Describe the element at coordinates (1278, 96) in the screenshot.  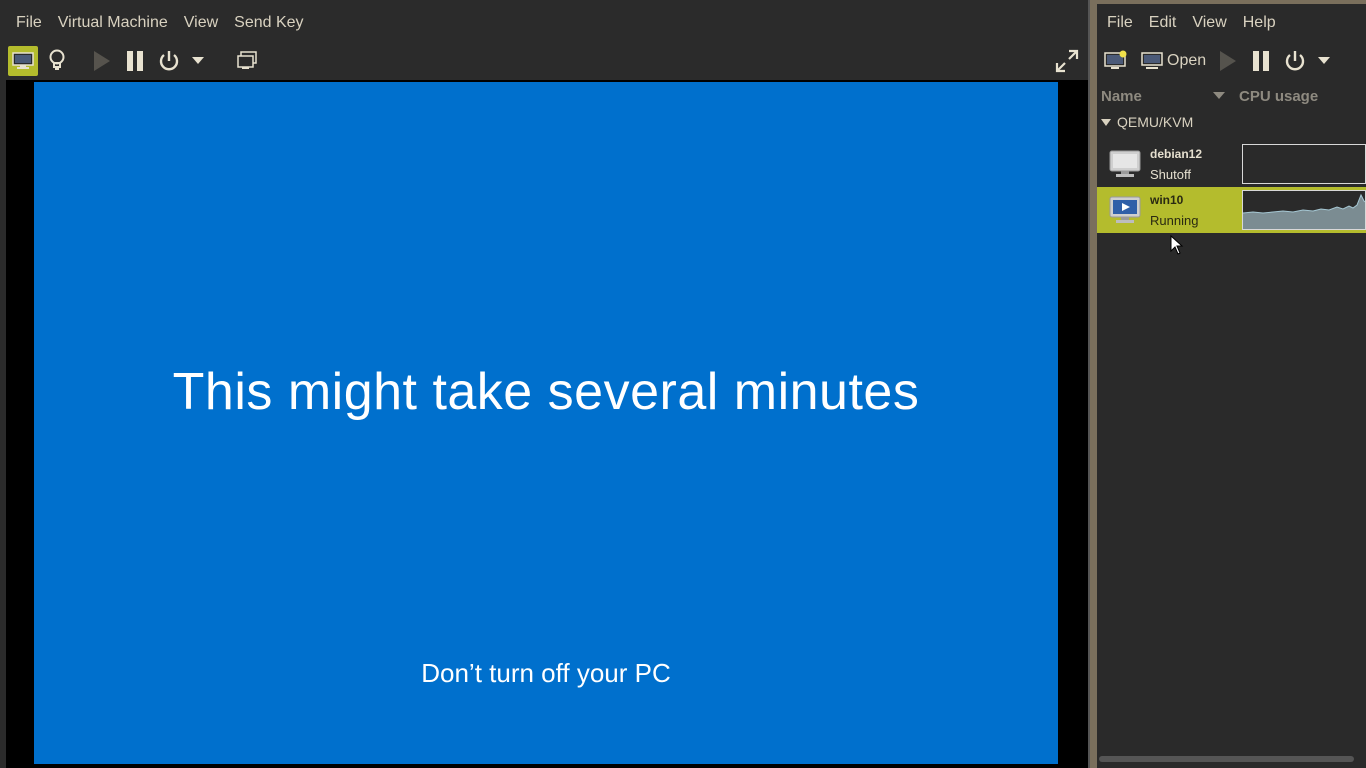
I see `column-header-cpu: CPU usage` at that location.